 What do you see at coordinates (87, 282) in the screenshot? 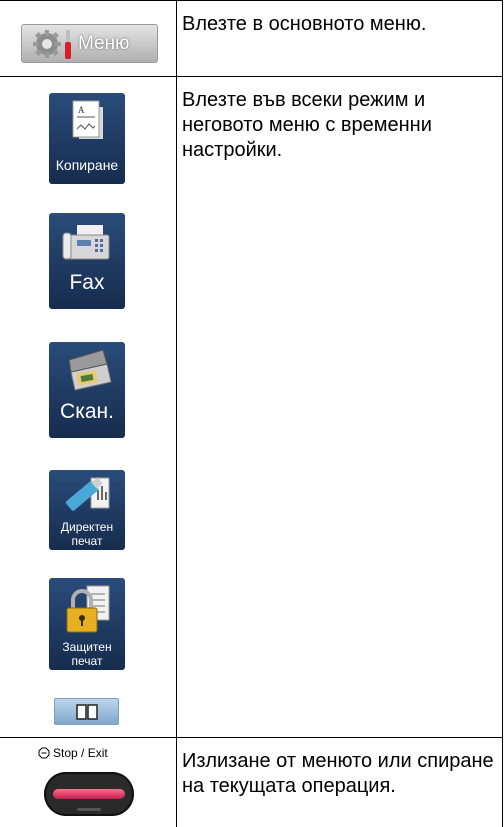
I see `fax-mode-label: Fax` at bounding box center [87, 282].